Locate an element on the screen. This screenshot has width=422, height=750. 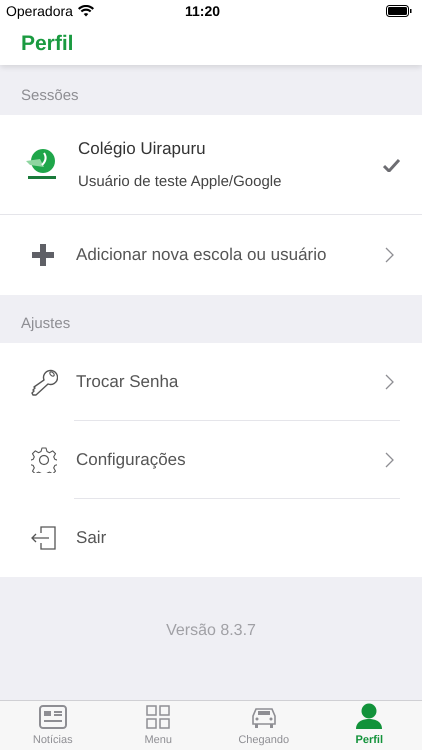
settings-label: Sair is located at coordinates (92, 538).